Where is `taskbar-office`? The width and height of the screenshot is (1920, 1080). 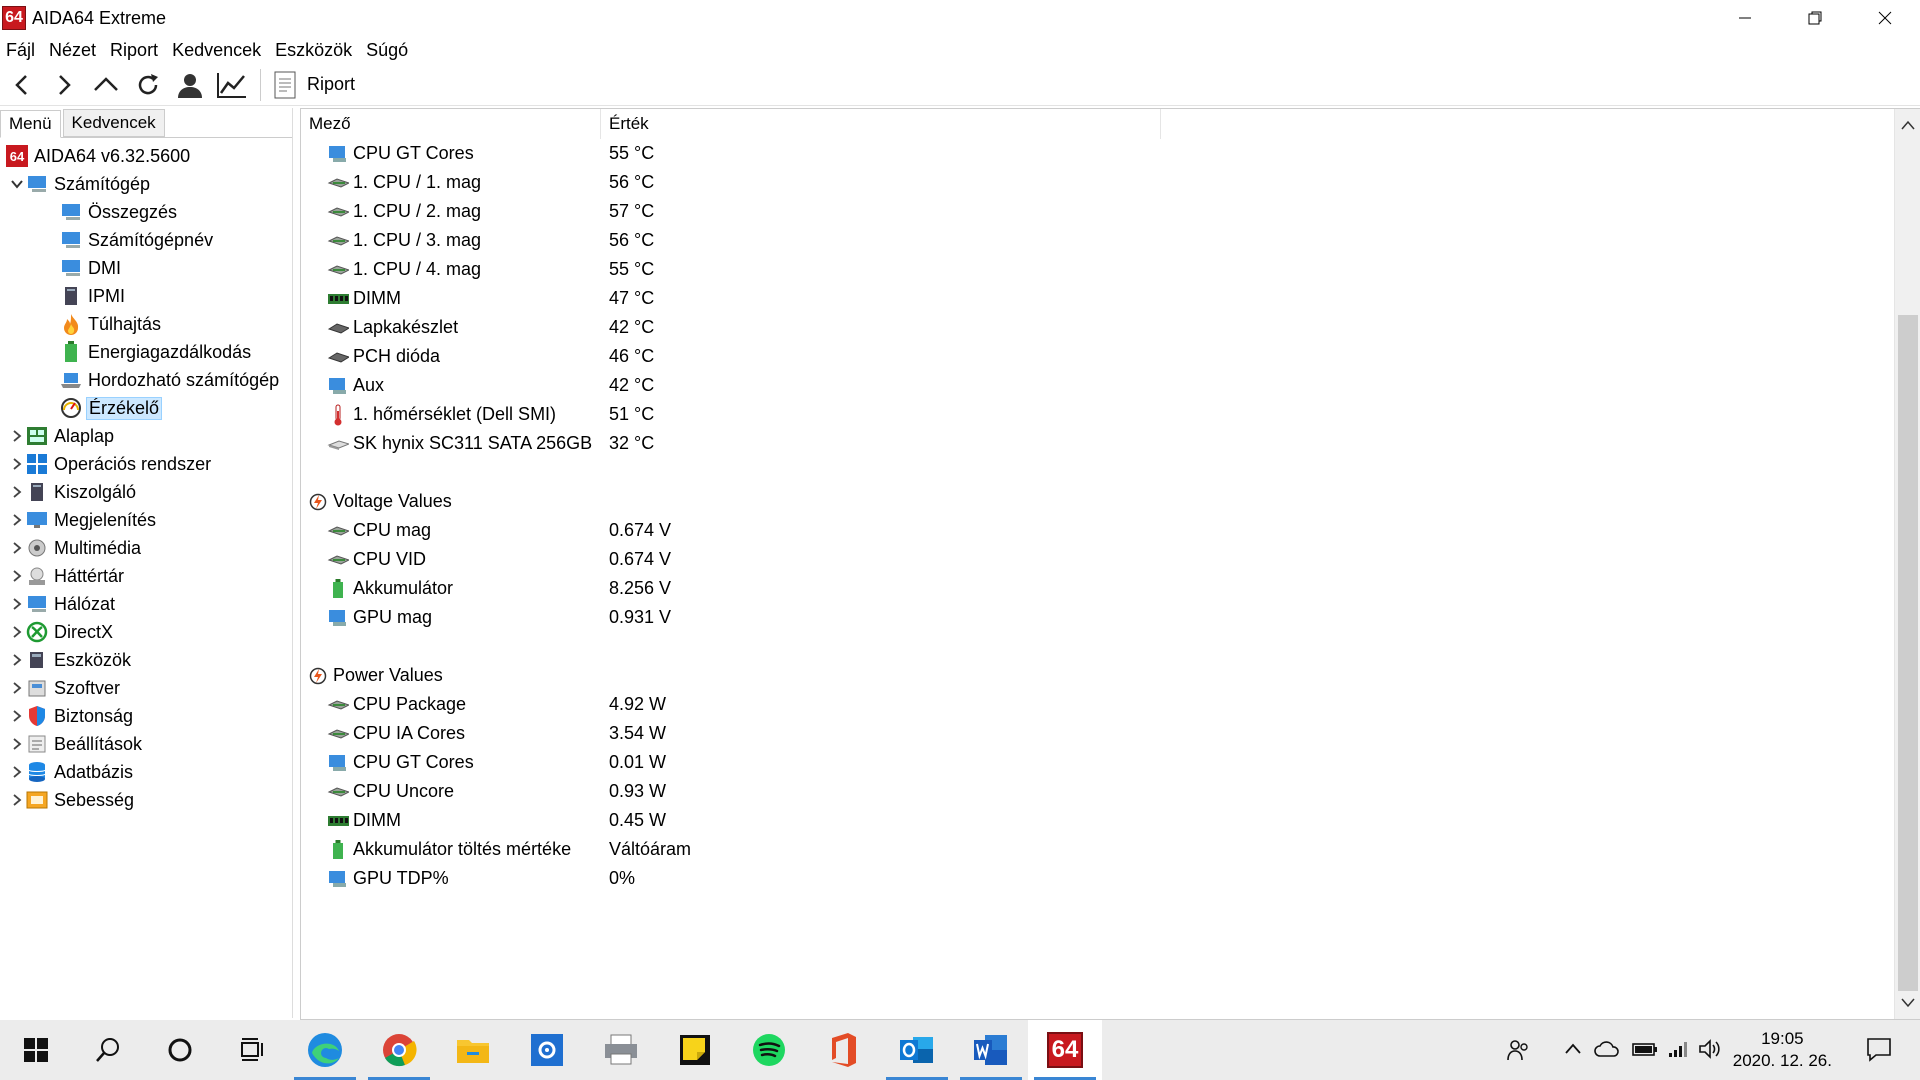
taskbar-office is located at coordinates (843, 1050).